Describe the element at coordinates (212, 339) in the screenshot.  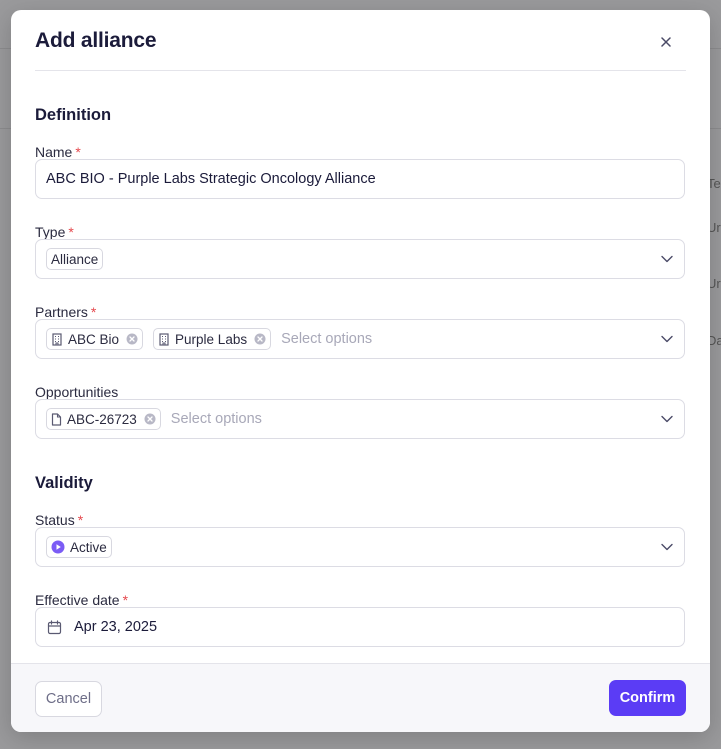
I see `partner-chip: Purple Labs` at that location.